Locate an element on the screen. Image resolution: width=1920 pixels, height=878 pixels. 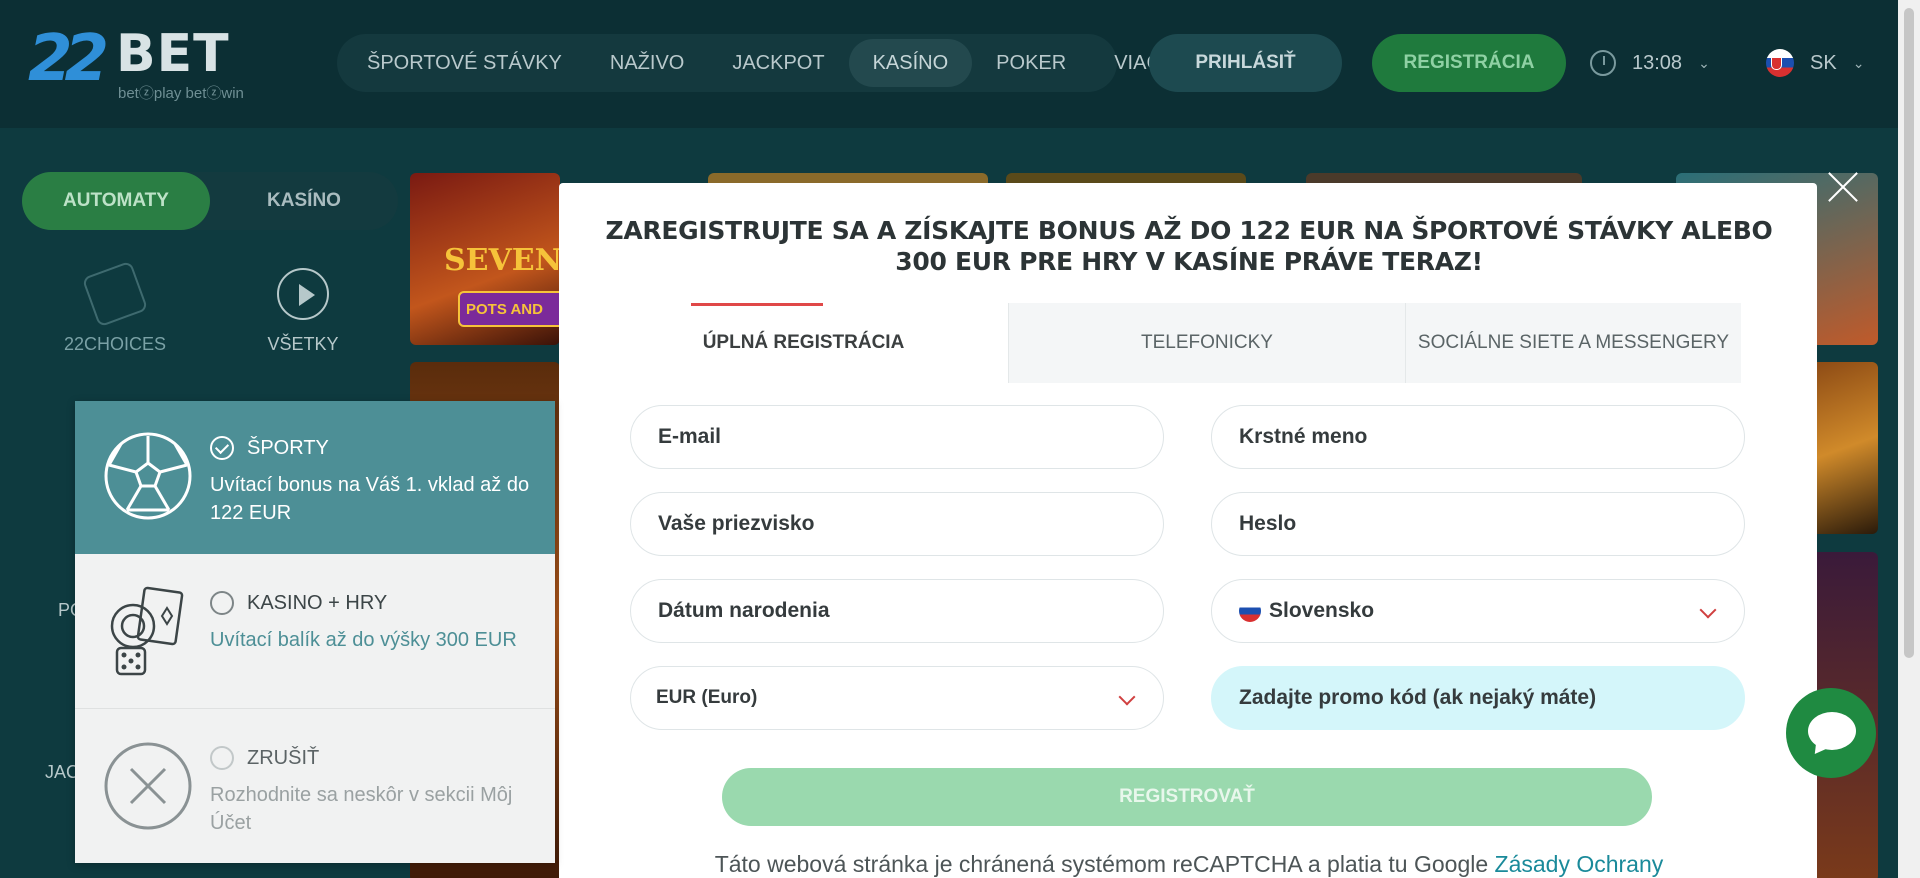
bonus-option-title: ZRUŠIŤ is located at coordinates (264, 758).